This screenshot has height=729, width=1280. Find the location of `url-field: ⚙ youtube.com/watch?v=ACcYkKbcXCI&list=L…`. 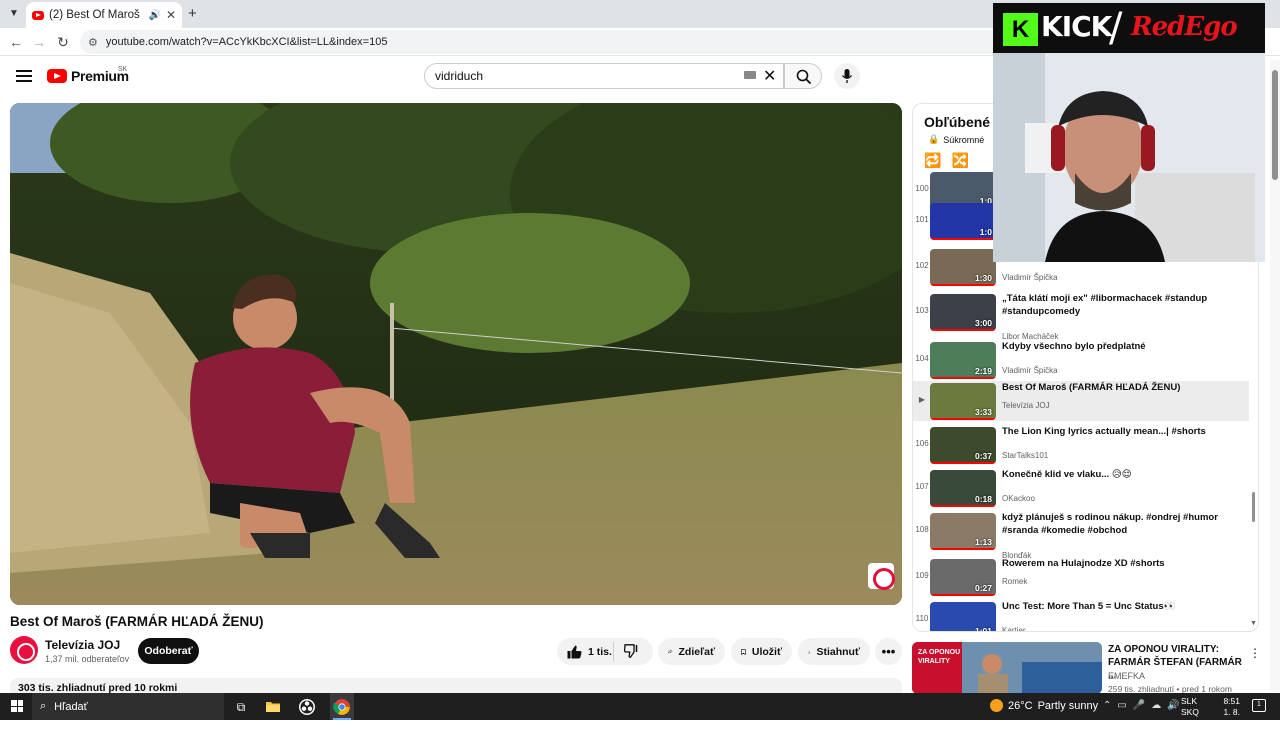

url-field: ⚙ youtube.com/watch?v=ACcYkKbcXCI&list=L… is located at coordinates (580, 42).